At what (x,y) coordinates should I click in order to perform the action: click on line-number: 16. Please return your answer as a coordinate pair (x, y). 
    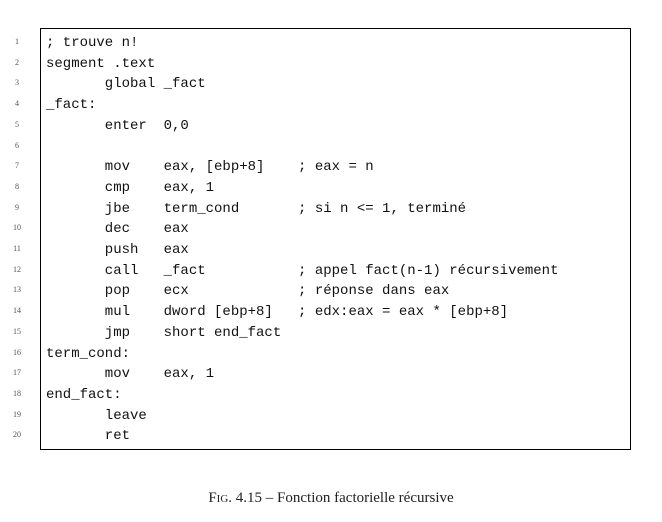
    Looking at the image, I should click on (17, 352).